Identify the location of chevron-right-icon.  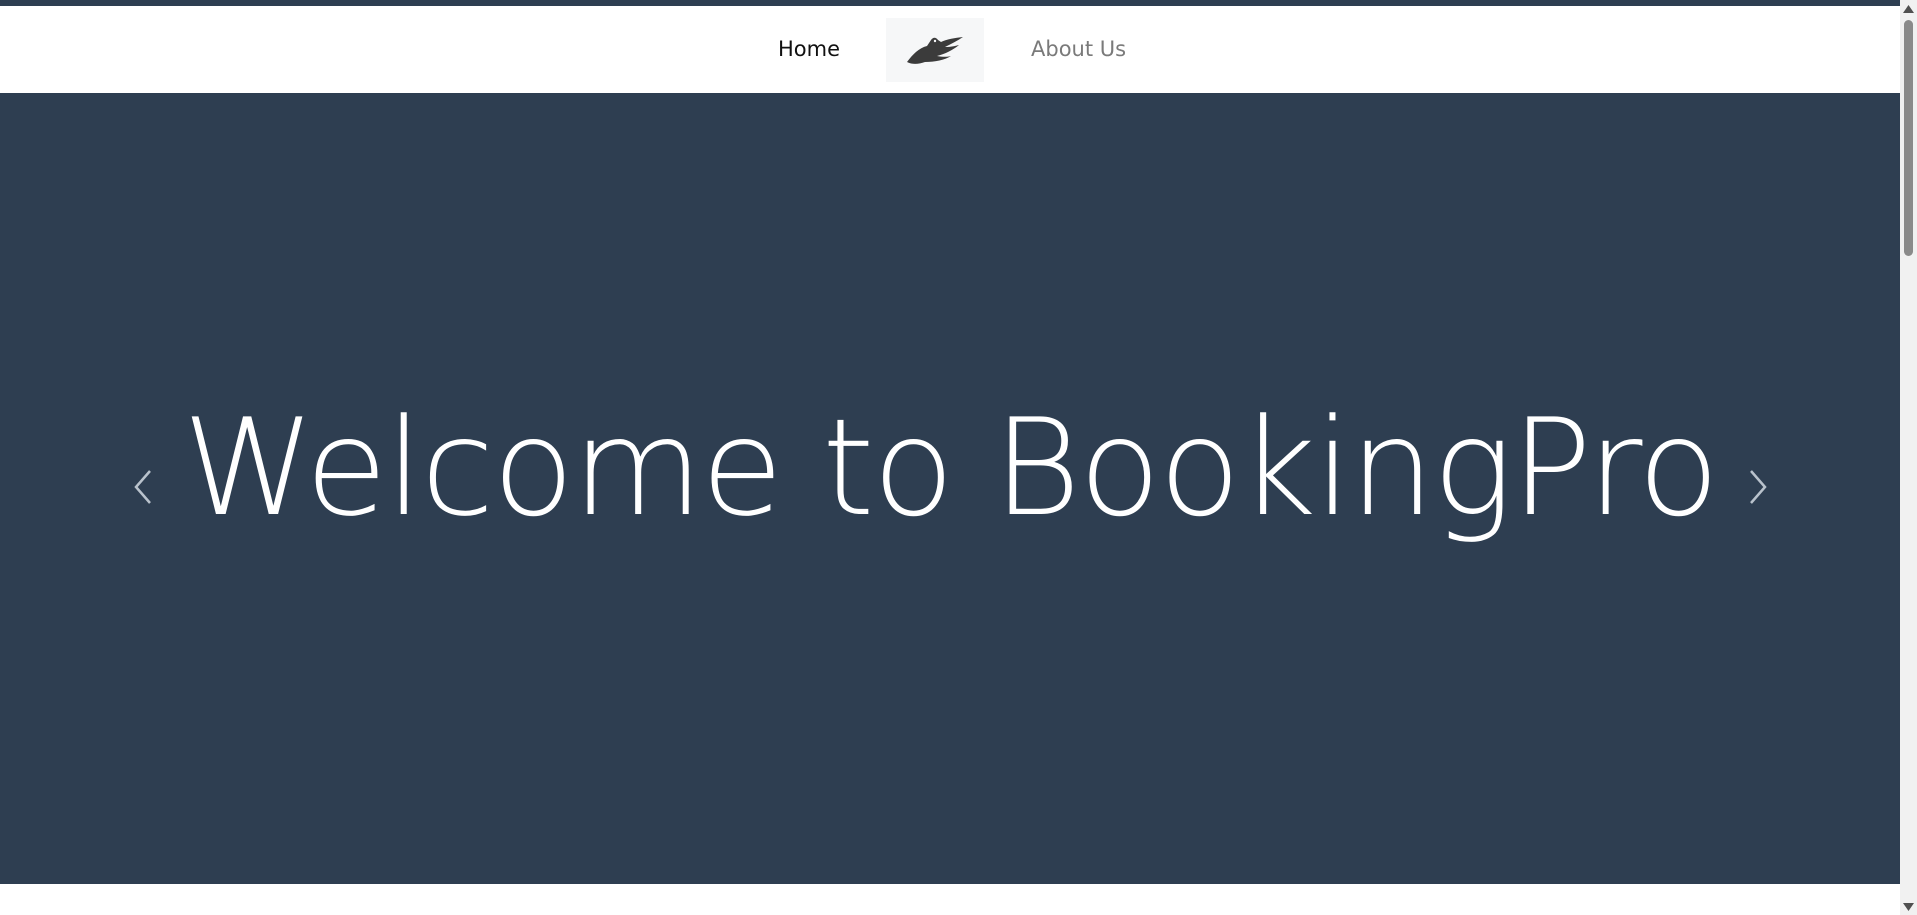
(1758, 487).